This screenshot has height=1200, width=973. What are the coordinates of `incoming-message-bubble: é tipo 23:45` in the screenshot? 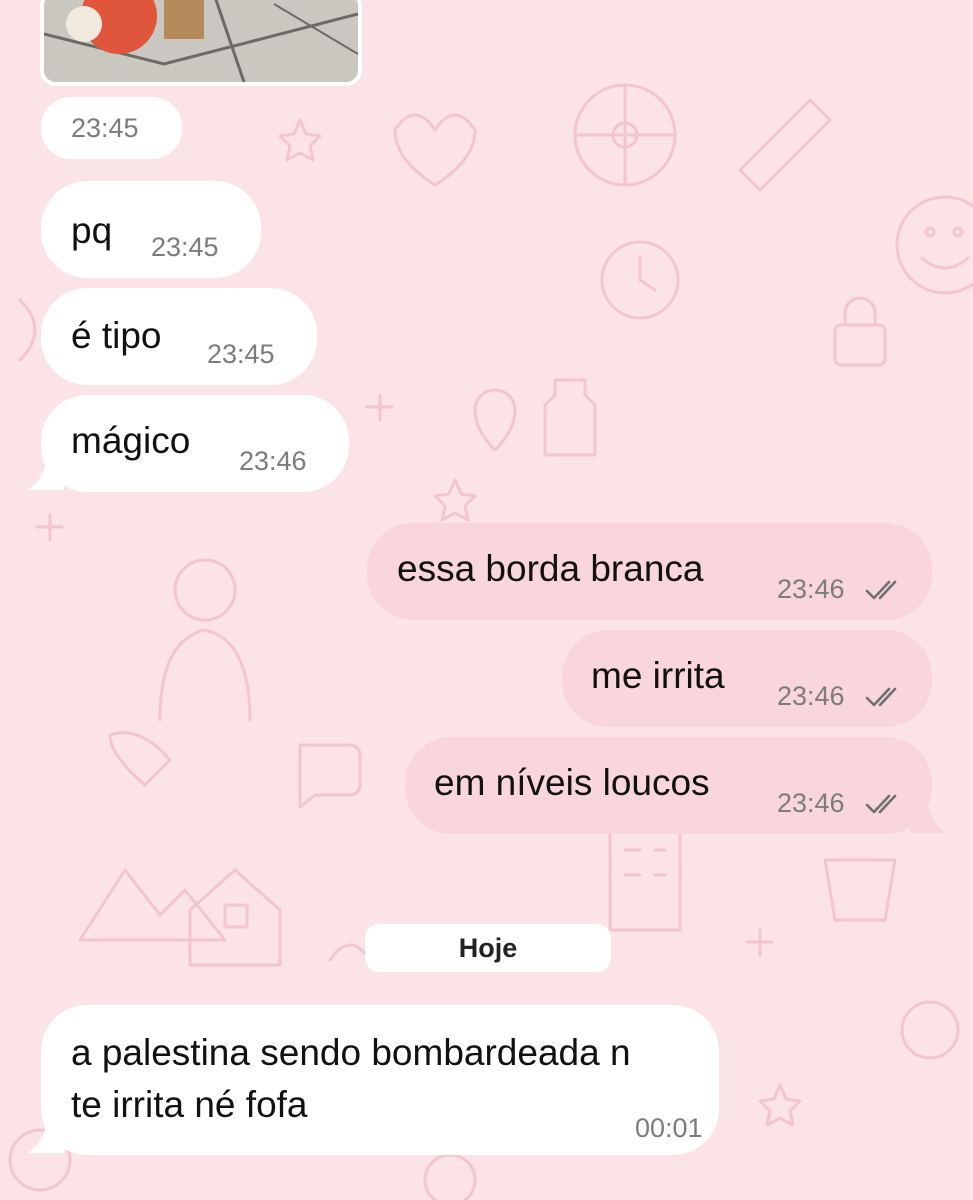 It's located at (179, 336).